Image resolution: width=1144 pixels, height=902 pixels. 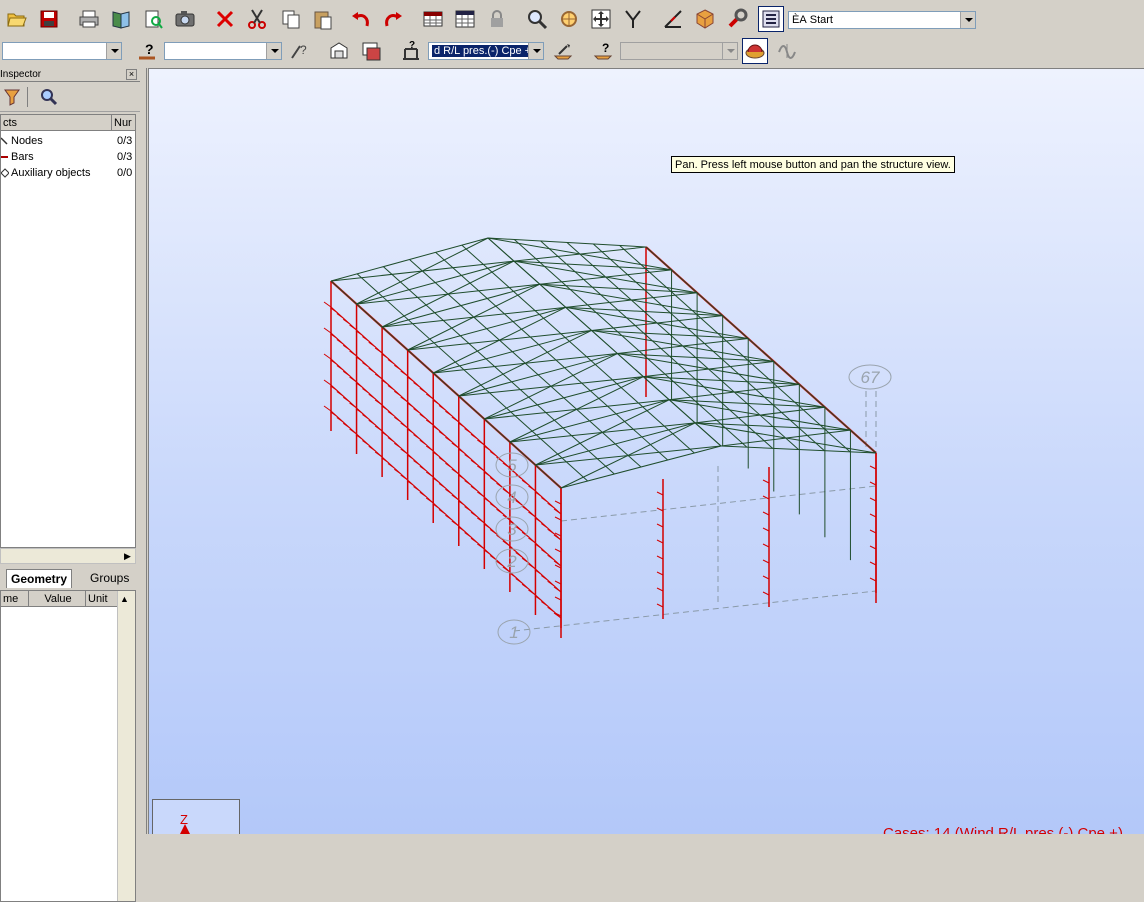 What do you see at coordinates (433, 19) in the screenshot?
I see `table-icon` at bounding box center [433, 19].